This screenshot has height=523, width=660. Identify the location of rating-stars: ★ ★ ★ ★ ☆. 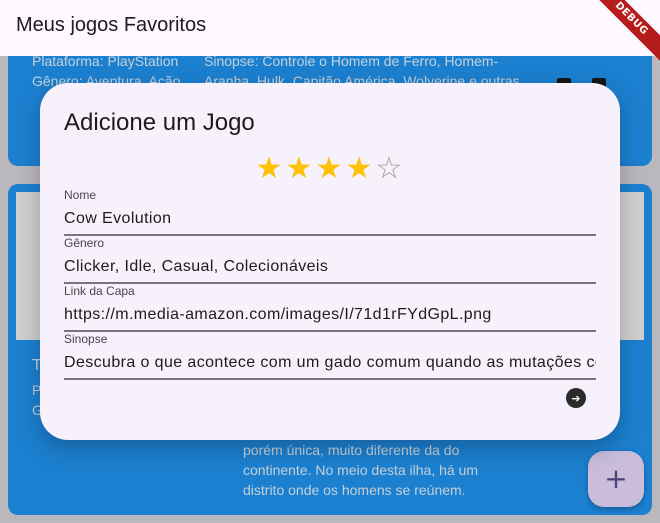
(329, 169).